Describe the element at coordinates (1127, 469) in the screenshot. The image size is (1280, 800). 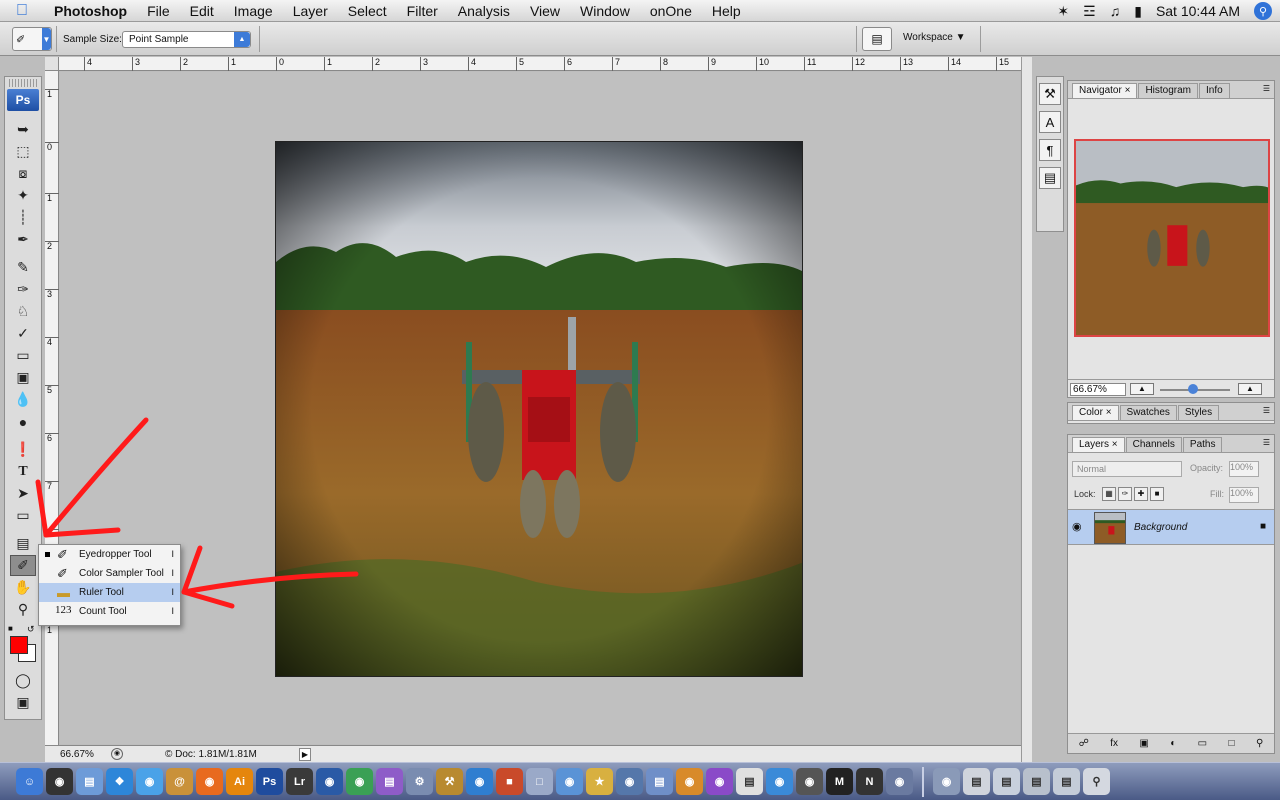
I see `blend-mode-select: Normal` at that location.